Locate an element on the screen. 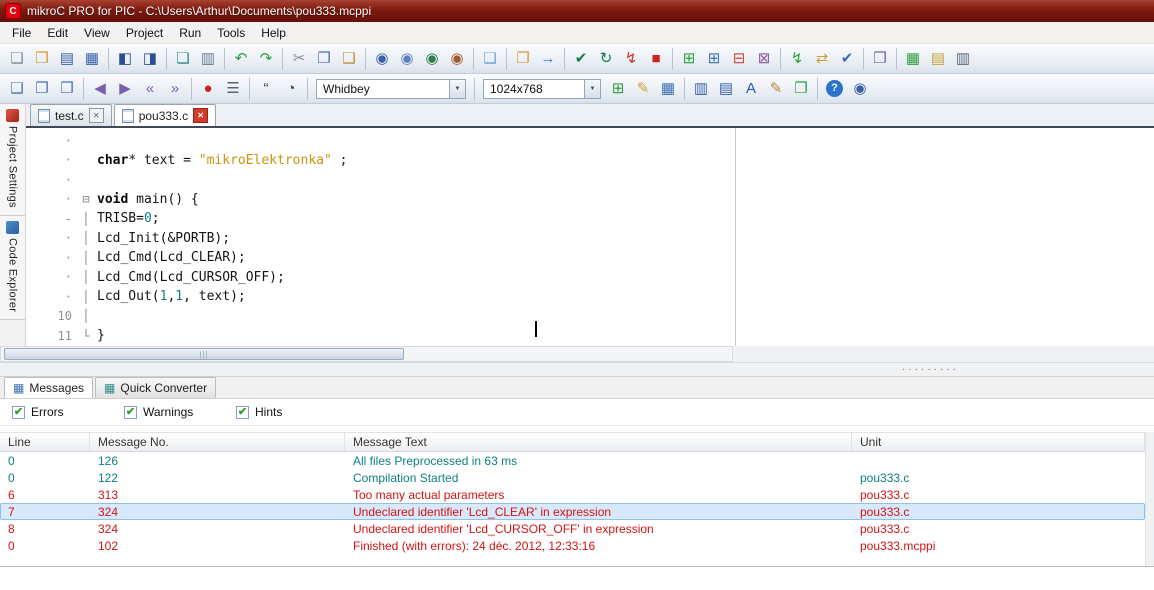 The height and width of the screenshot is (590, 1154). outdent-button: ◀ is located at coordinates (100, 89).